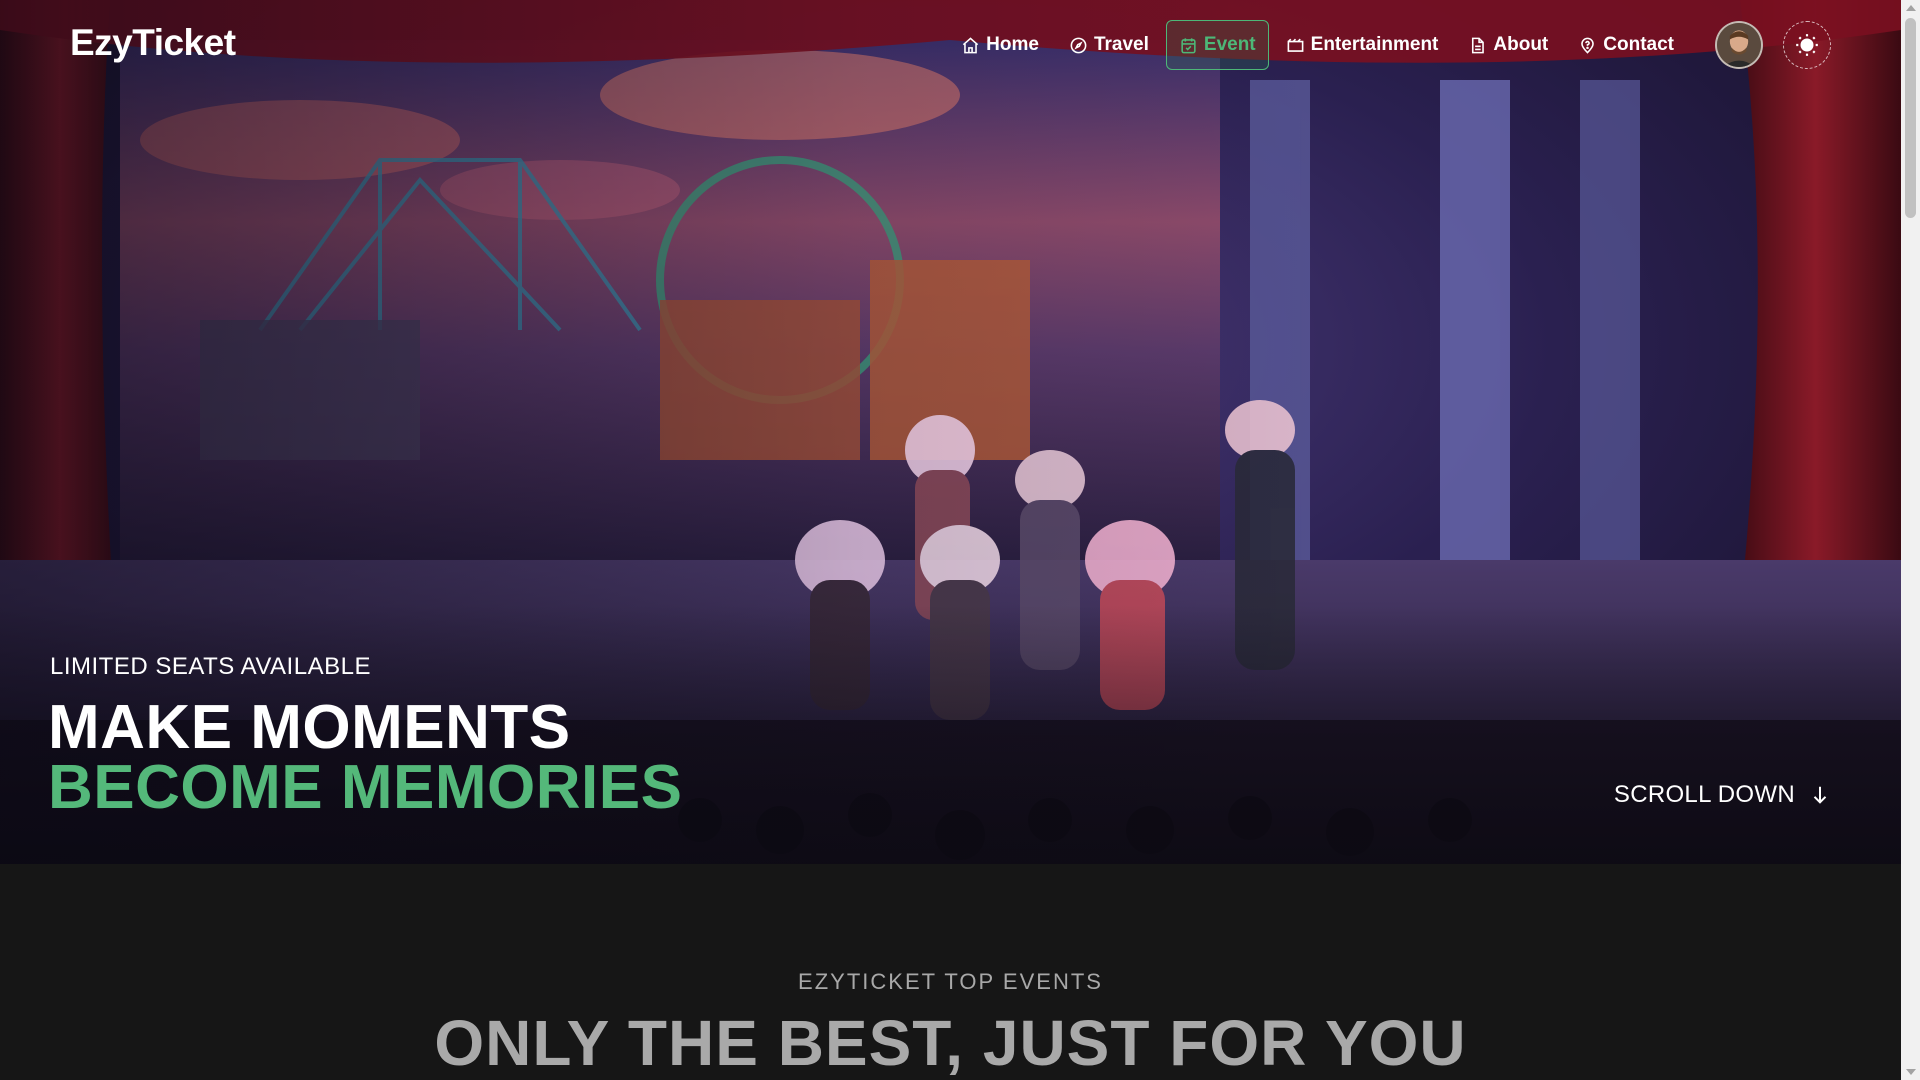 Image resolution: width=1920 pixels, height=1080 pixels. I want to click on nav-item-contact: Contact, so click(1626, 45).